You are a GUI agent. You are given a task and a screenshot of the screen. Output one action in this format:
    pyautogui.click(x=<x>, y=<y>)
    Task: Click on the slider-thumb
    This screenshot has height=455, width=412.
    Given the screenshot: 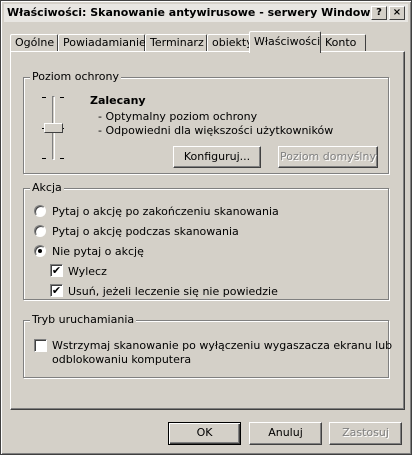 What is the action you would take?
    pyautogui.click(x=53, y=128)
    